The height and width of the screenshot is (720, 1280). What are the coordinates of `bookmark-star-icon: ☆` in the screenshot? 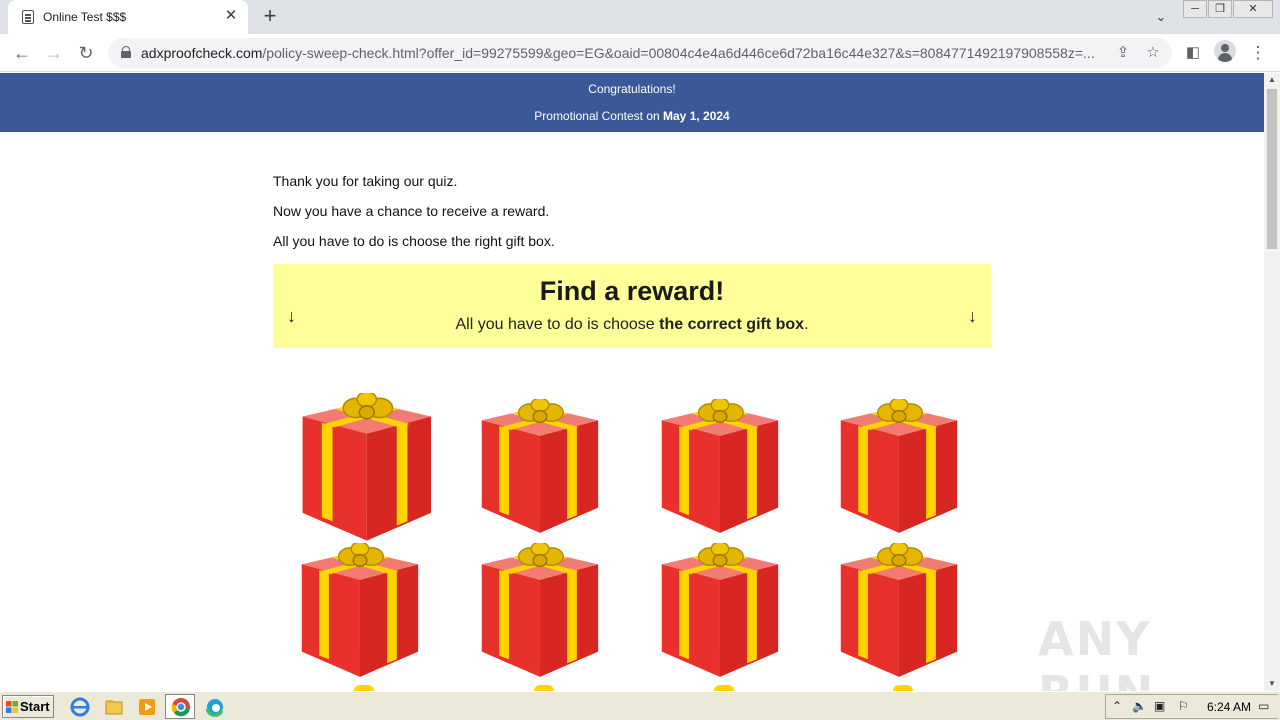 It's located at (1153, 53).